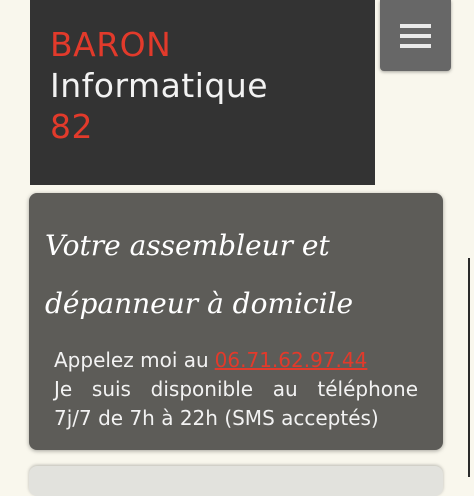 The height and width of the screenshot is (496, 474). Describe the element at coordinates (471, 367) in the screenshot. I see `scrollbar` at that location.